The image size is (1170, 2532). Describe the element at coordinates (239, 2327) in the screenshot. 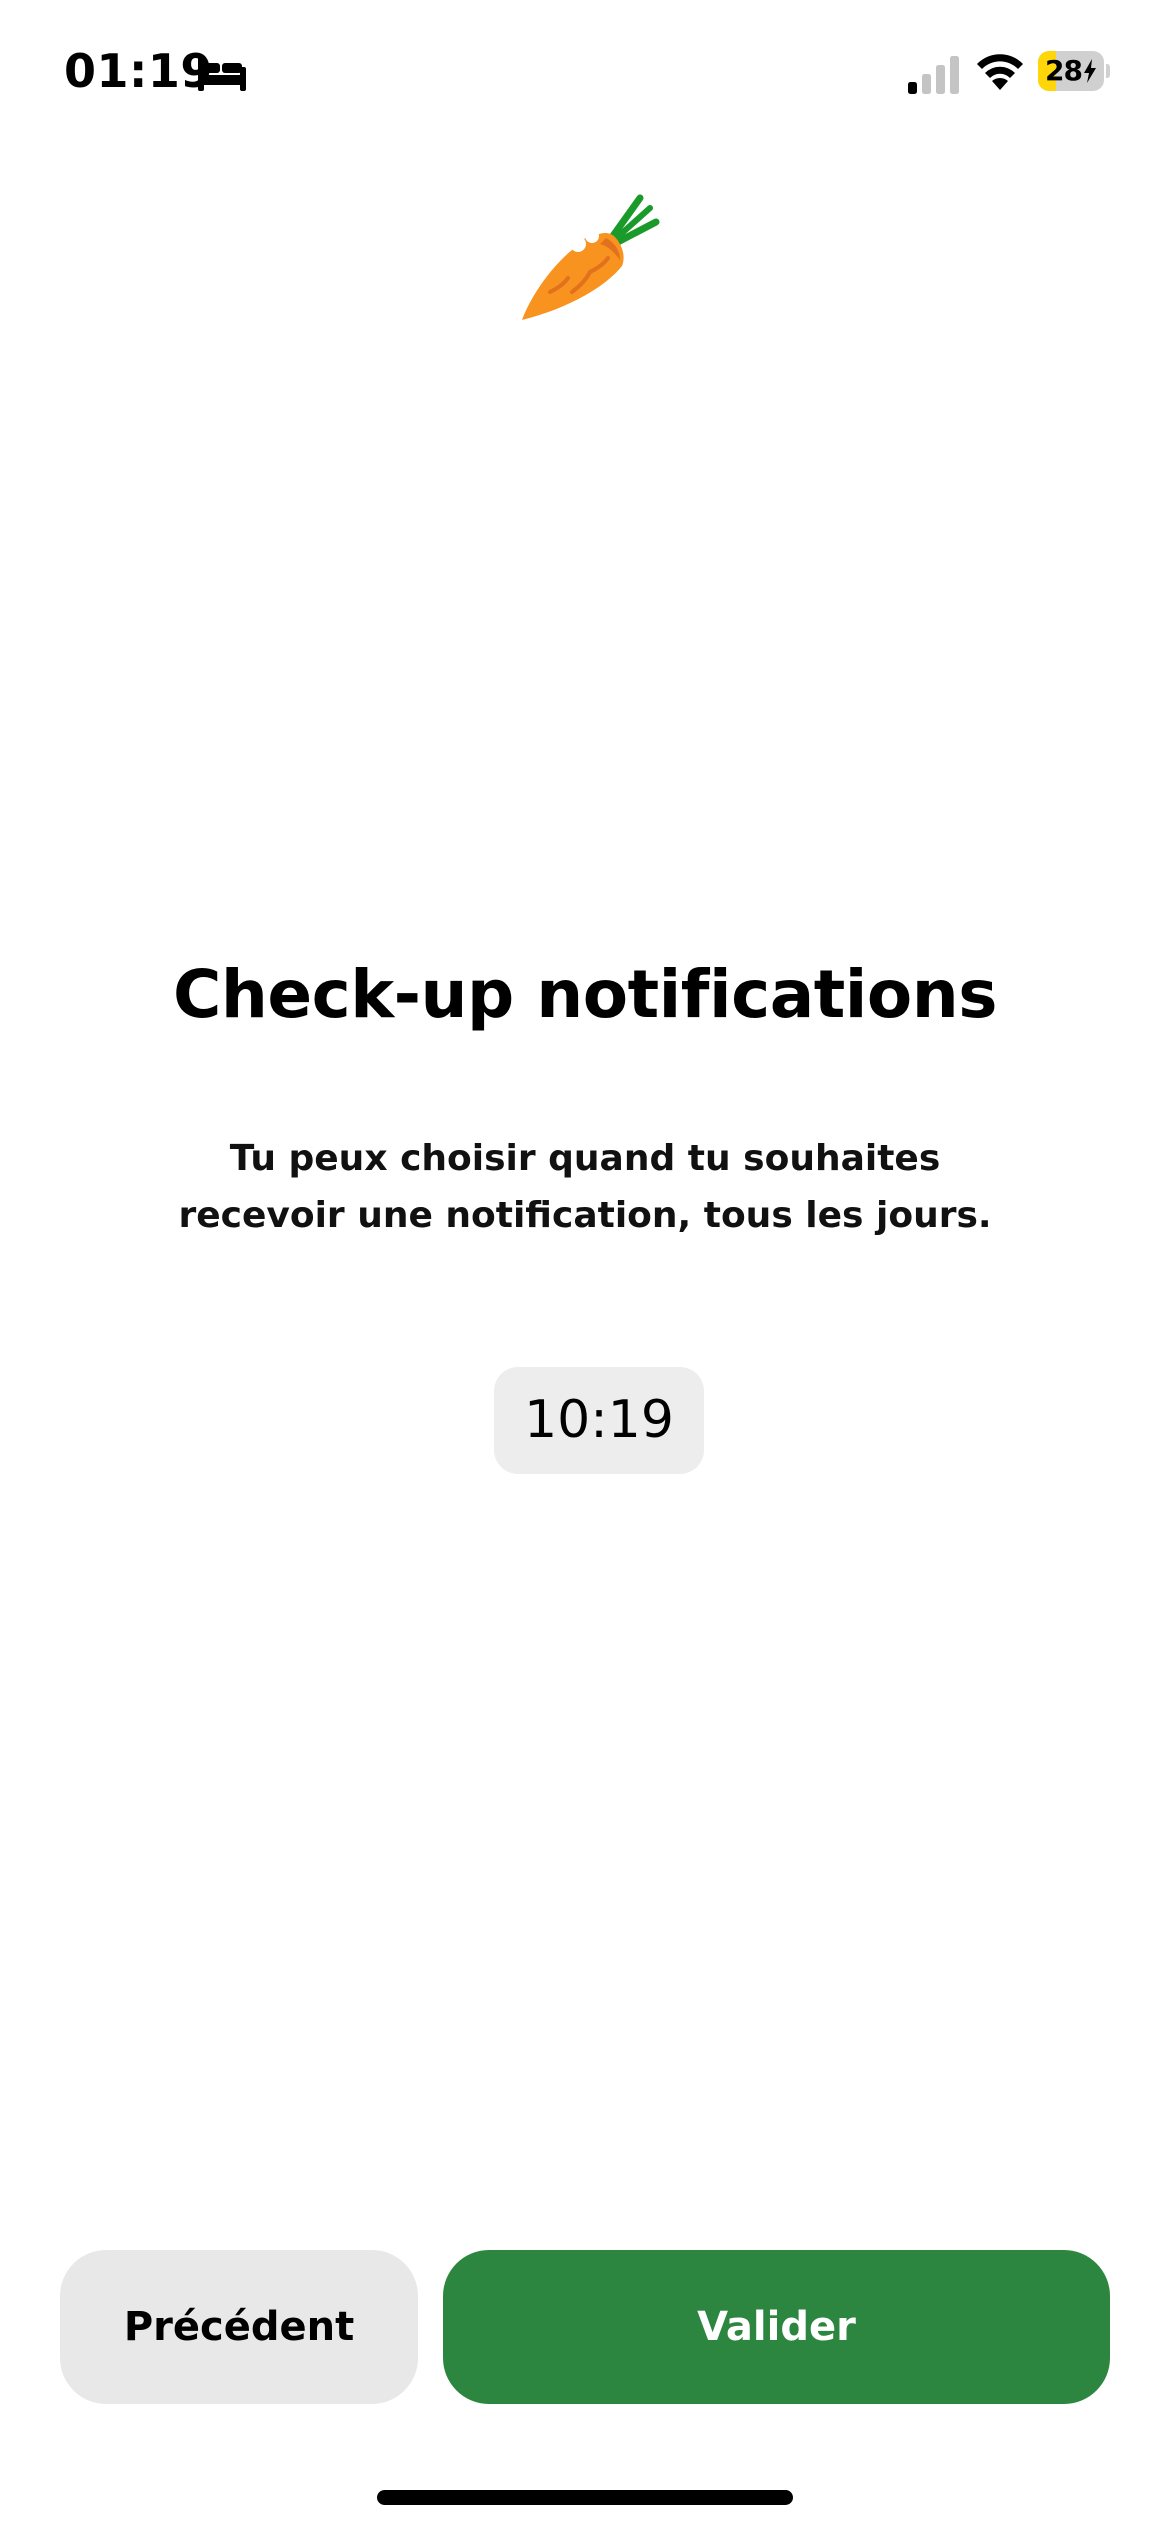

I see `previous-button: Précédent` at that location.